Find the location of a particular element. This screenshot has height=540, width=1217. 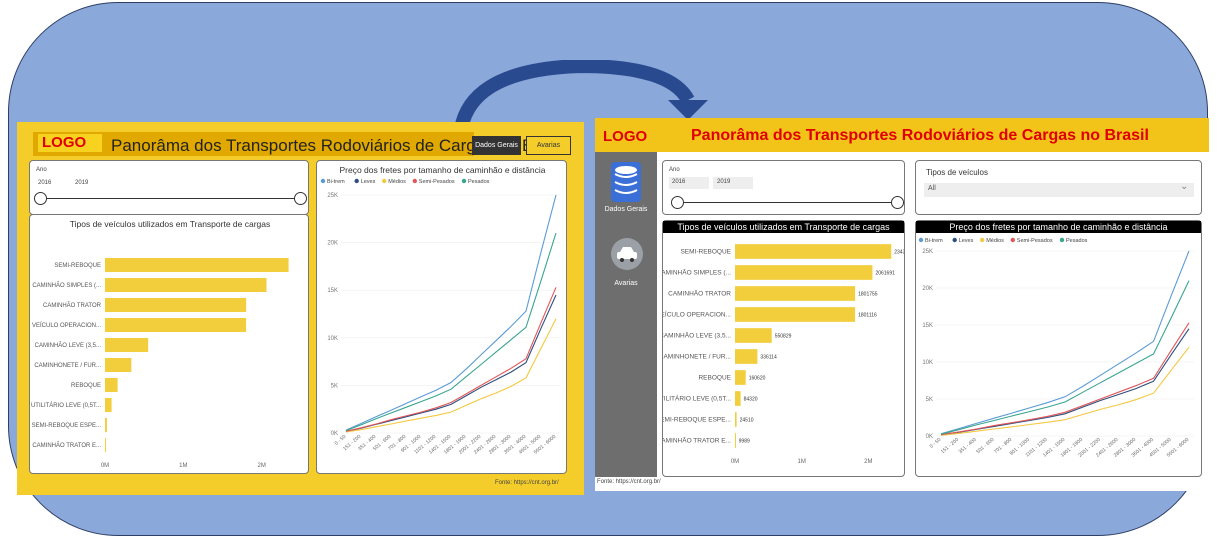

car-icon is located at coordinates (627, 254).